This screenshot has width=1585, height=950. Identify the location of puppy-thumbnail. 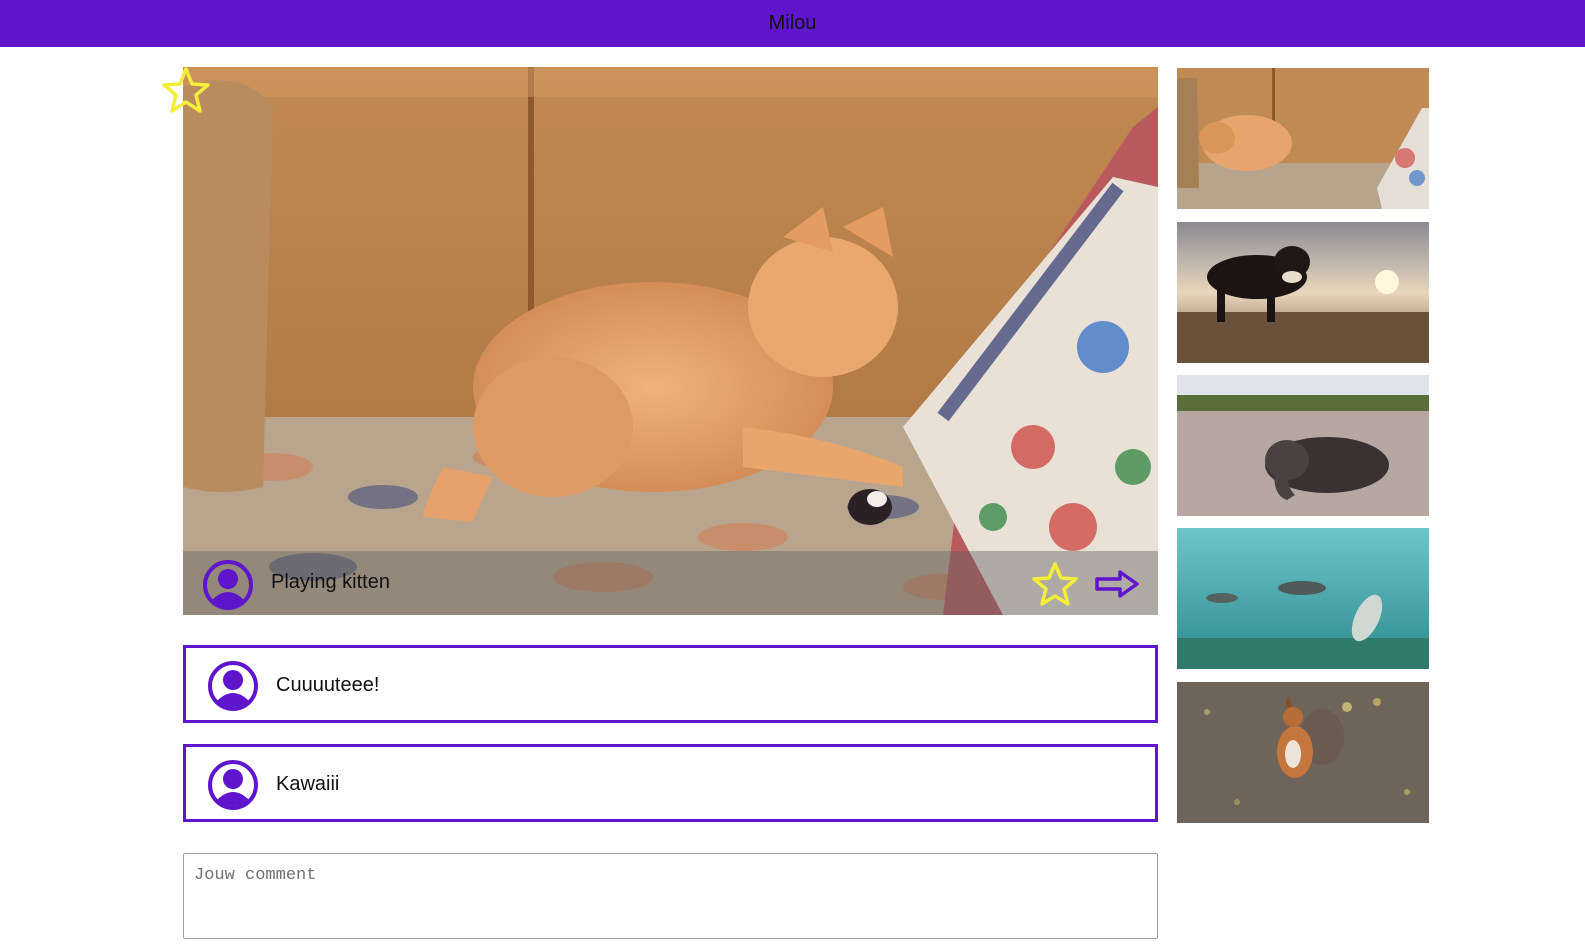
(1303, 292).